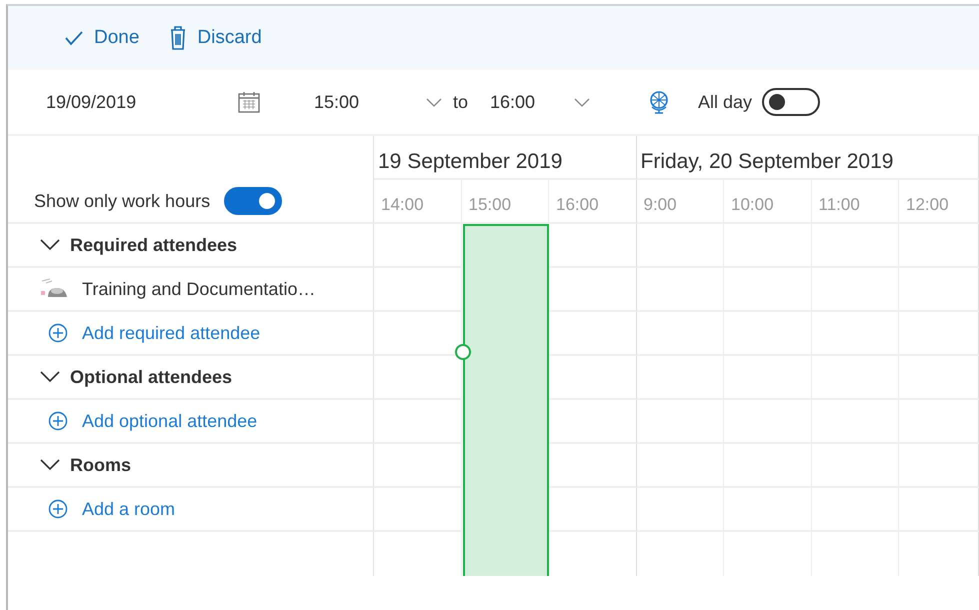 This screenshot has width=979, height=610. I want to click on section-header: Optional attendees, so click(136, 377).